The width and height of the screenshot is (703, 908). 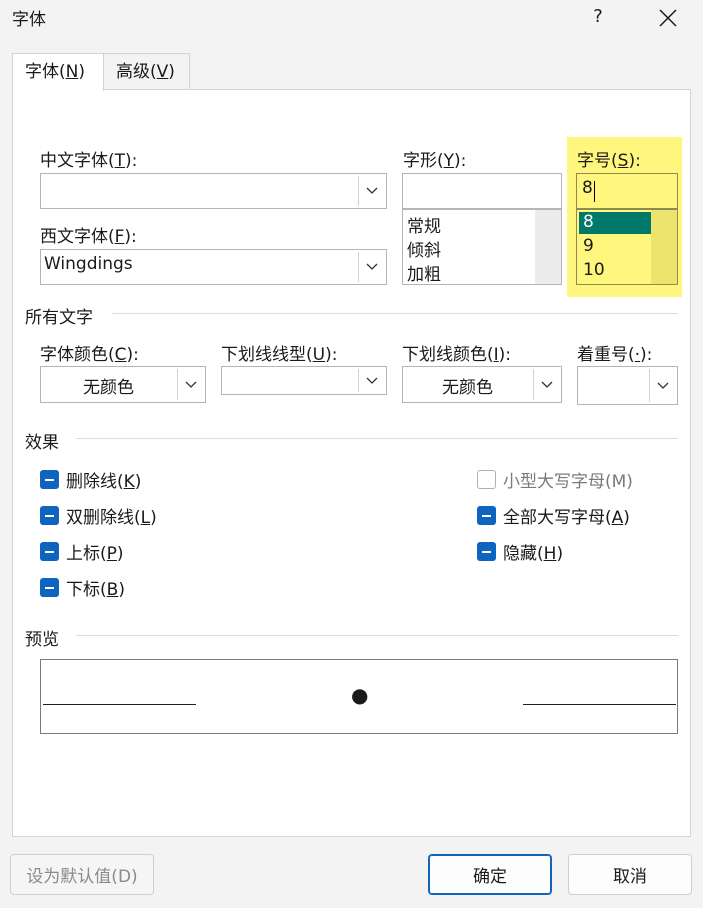 What do you see at coordinates (548, 247) in the screenshot?
I see `font-style-scrollbar` at bounding box center [548, 247].